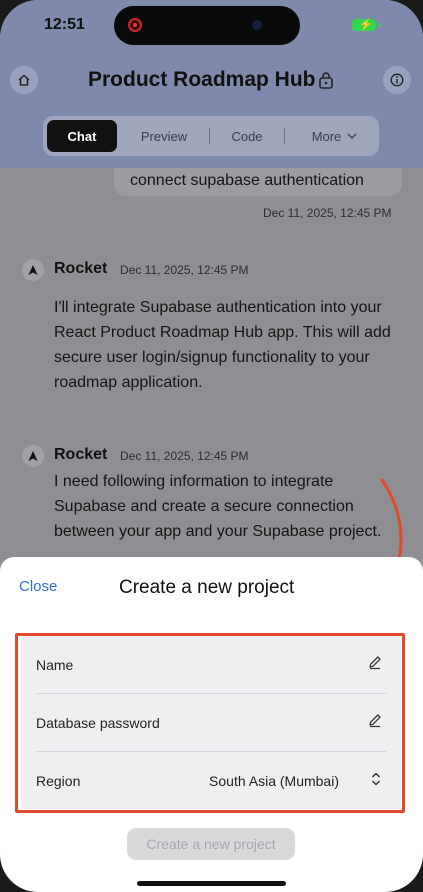 This screenshot has width=423, height=892. Describe the element at coordinates (82, 136) in the screenshot. I see `tab-chat: Chat` at that location.